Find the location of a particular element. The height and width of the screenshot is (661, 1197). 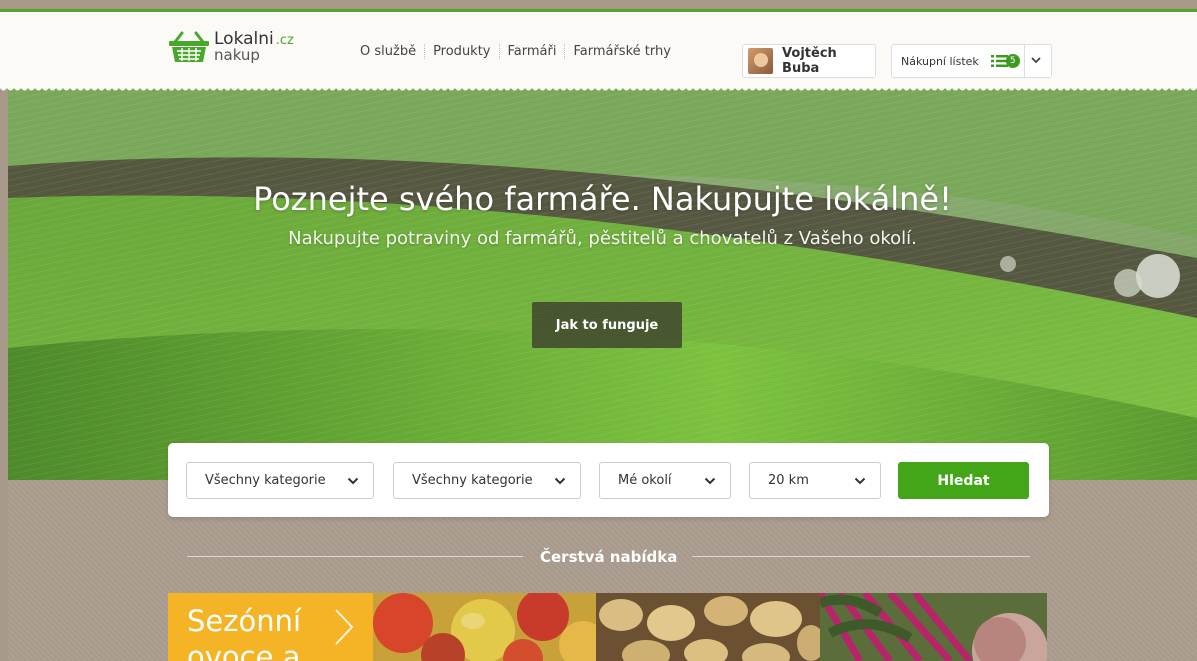

user-menu: Vojtěch Buba is located at coordinates (809, 61).